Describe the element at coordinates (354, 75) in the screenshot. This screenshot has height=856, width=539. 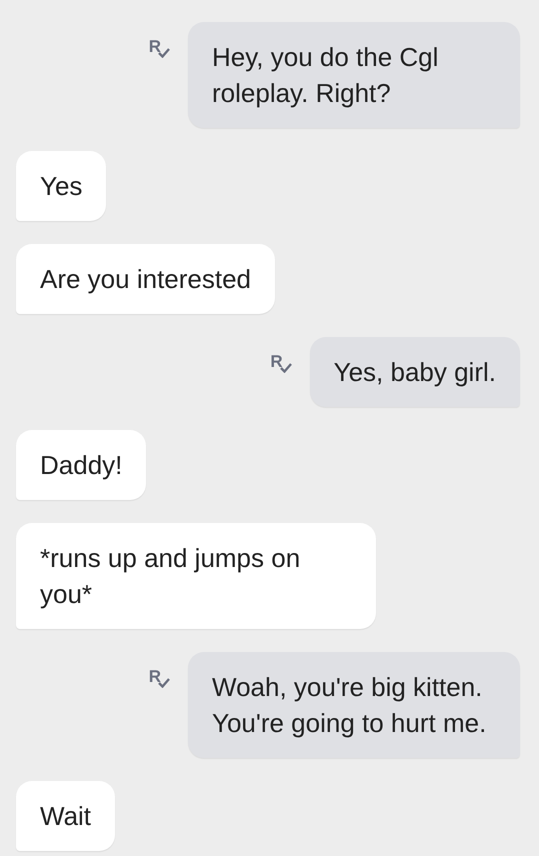
I see `sent-message: Hey, you do the Cgl roleplay. Right?` at that location.